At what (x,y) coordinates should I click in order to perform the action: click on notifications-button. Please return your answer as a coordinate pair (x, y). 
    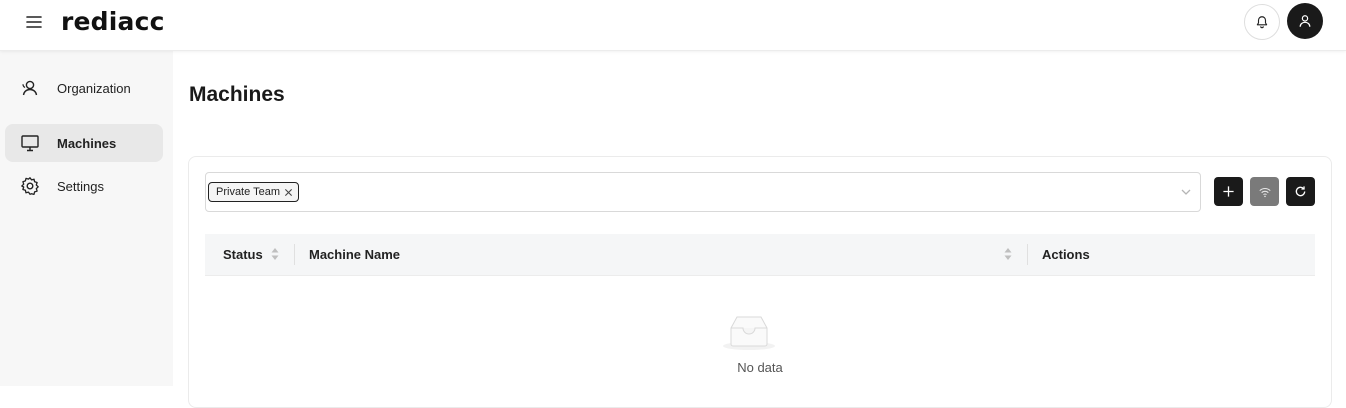
    Looking at the image, I should click on (1262, 22).